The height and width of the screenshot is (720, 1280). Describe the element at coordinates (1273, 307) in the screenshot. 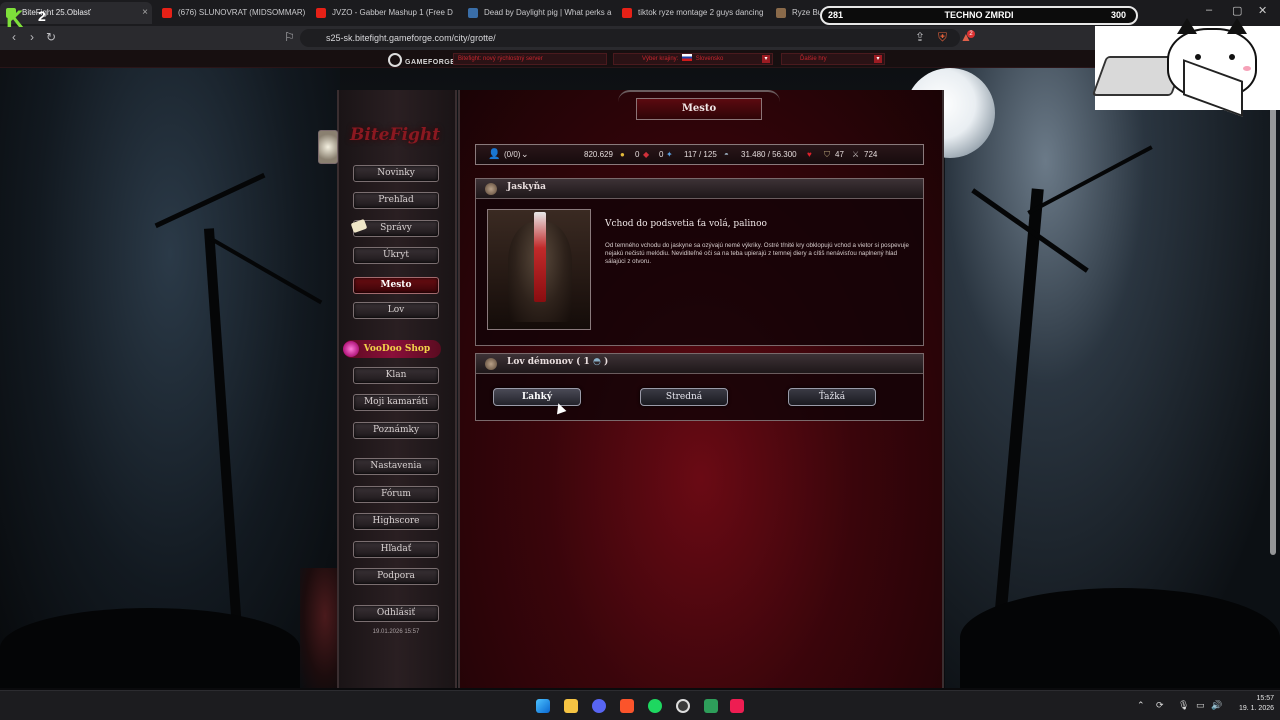

I see `page-scrollbar` at that location.